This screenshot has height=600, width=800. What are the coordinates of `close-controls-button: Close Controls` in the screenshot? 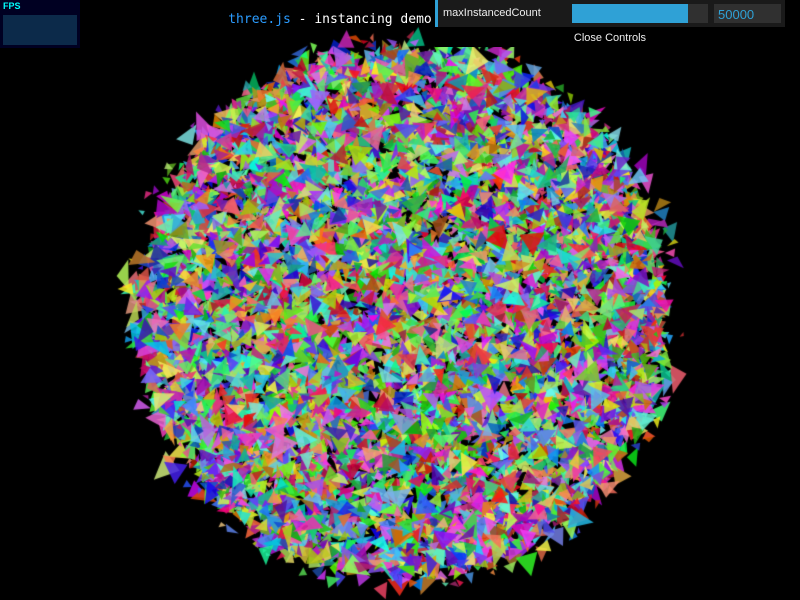 It's located at (610, 37).